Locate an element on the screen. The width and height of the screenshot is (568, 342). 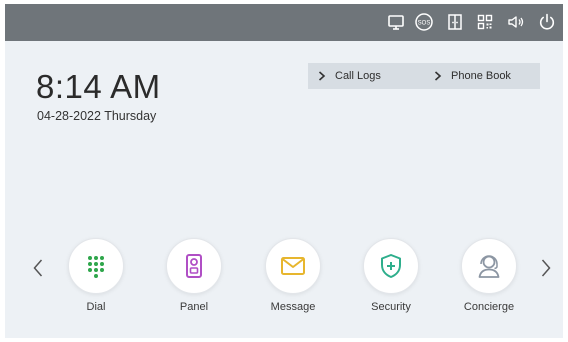
sos-text: SOS is located at coordinates (424, 23).